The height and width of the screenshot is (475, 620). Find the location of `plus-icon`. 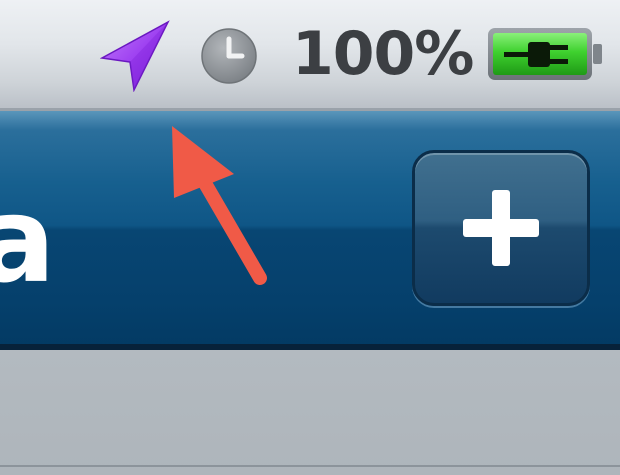

plus-icon is located at coordinates (501, 228).